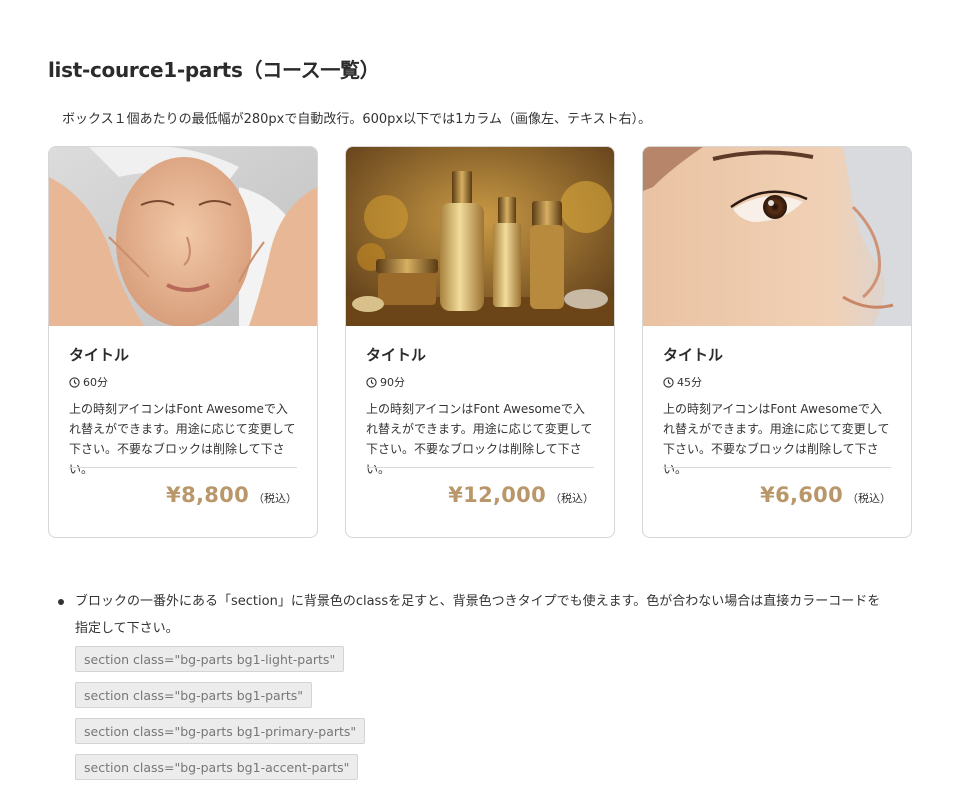  I want to click on card-price-row: ¥8,800 （税込）, so click(231, 495).